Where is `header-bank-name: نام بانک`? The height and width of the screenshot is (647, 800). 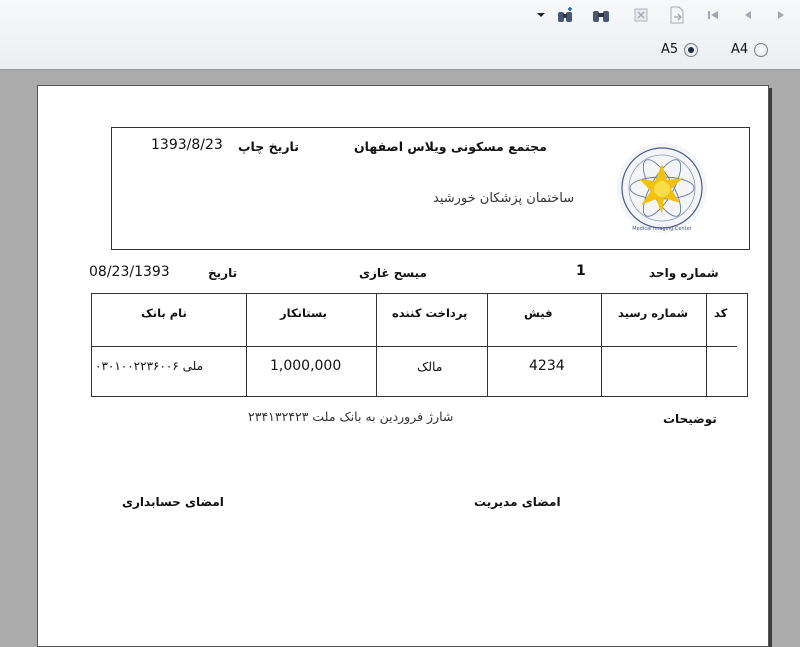 header-bank-name: نام بانک is located at coordinates (164, 313).